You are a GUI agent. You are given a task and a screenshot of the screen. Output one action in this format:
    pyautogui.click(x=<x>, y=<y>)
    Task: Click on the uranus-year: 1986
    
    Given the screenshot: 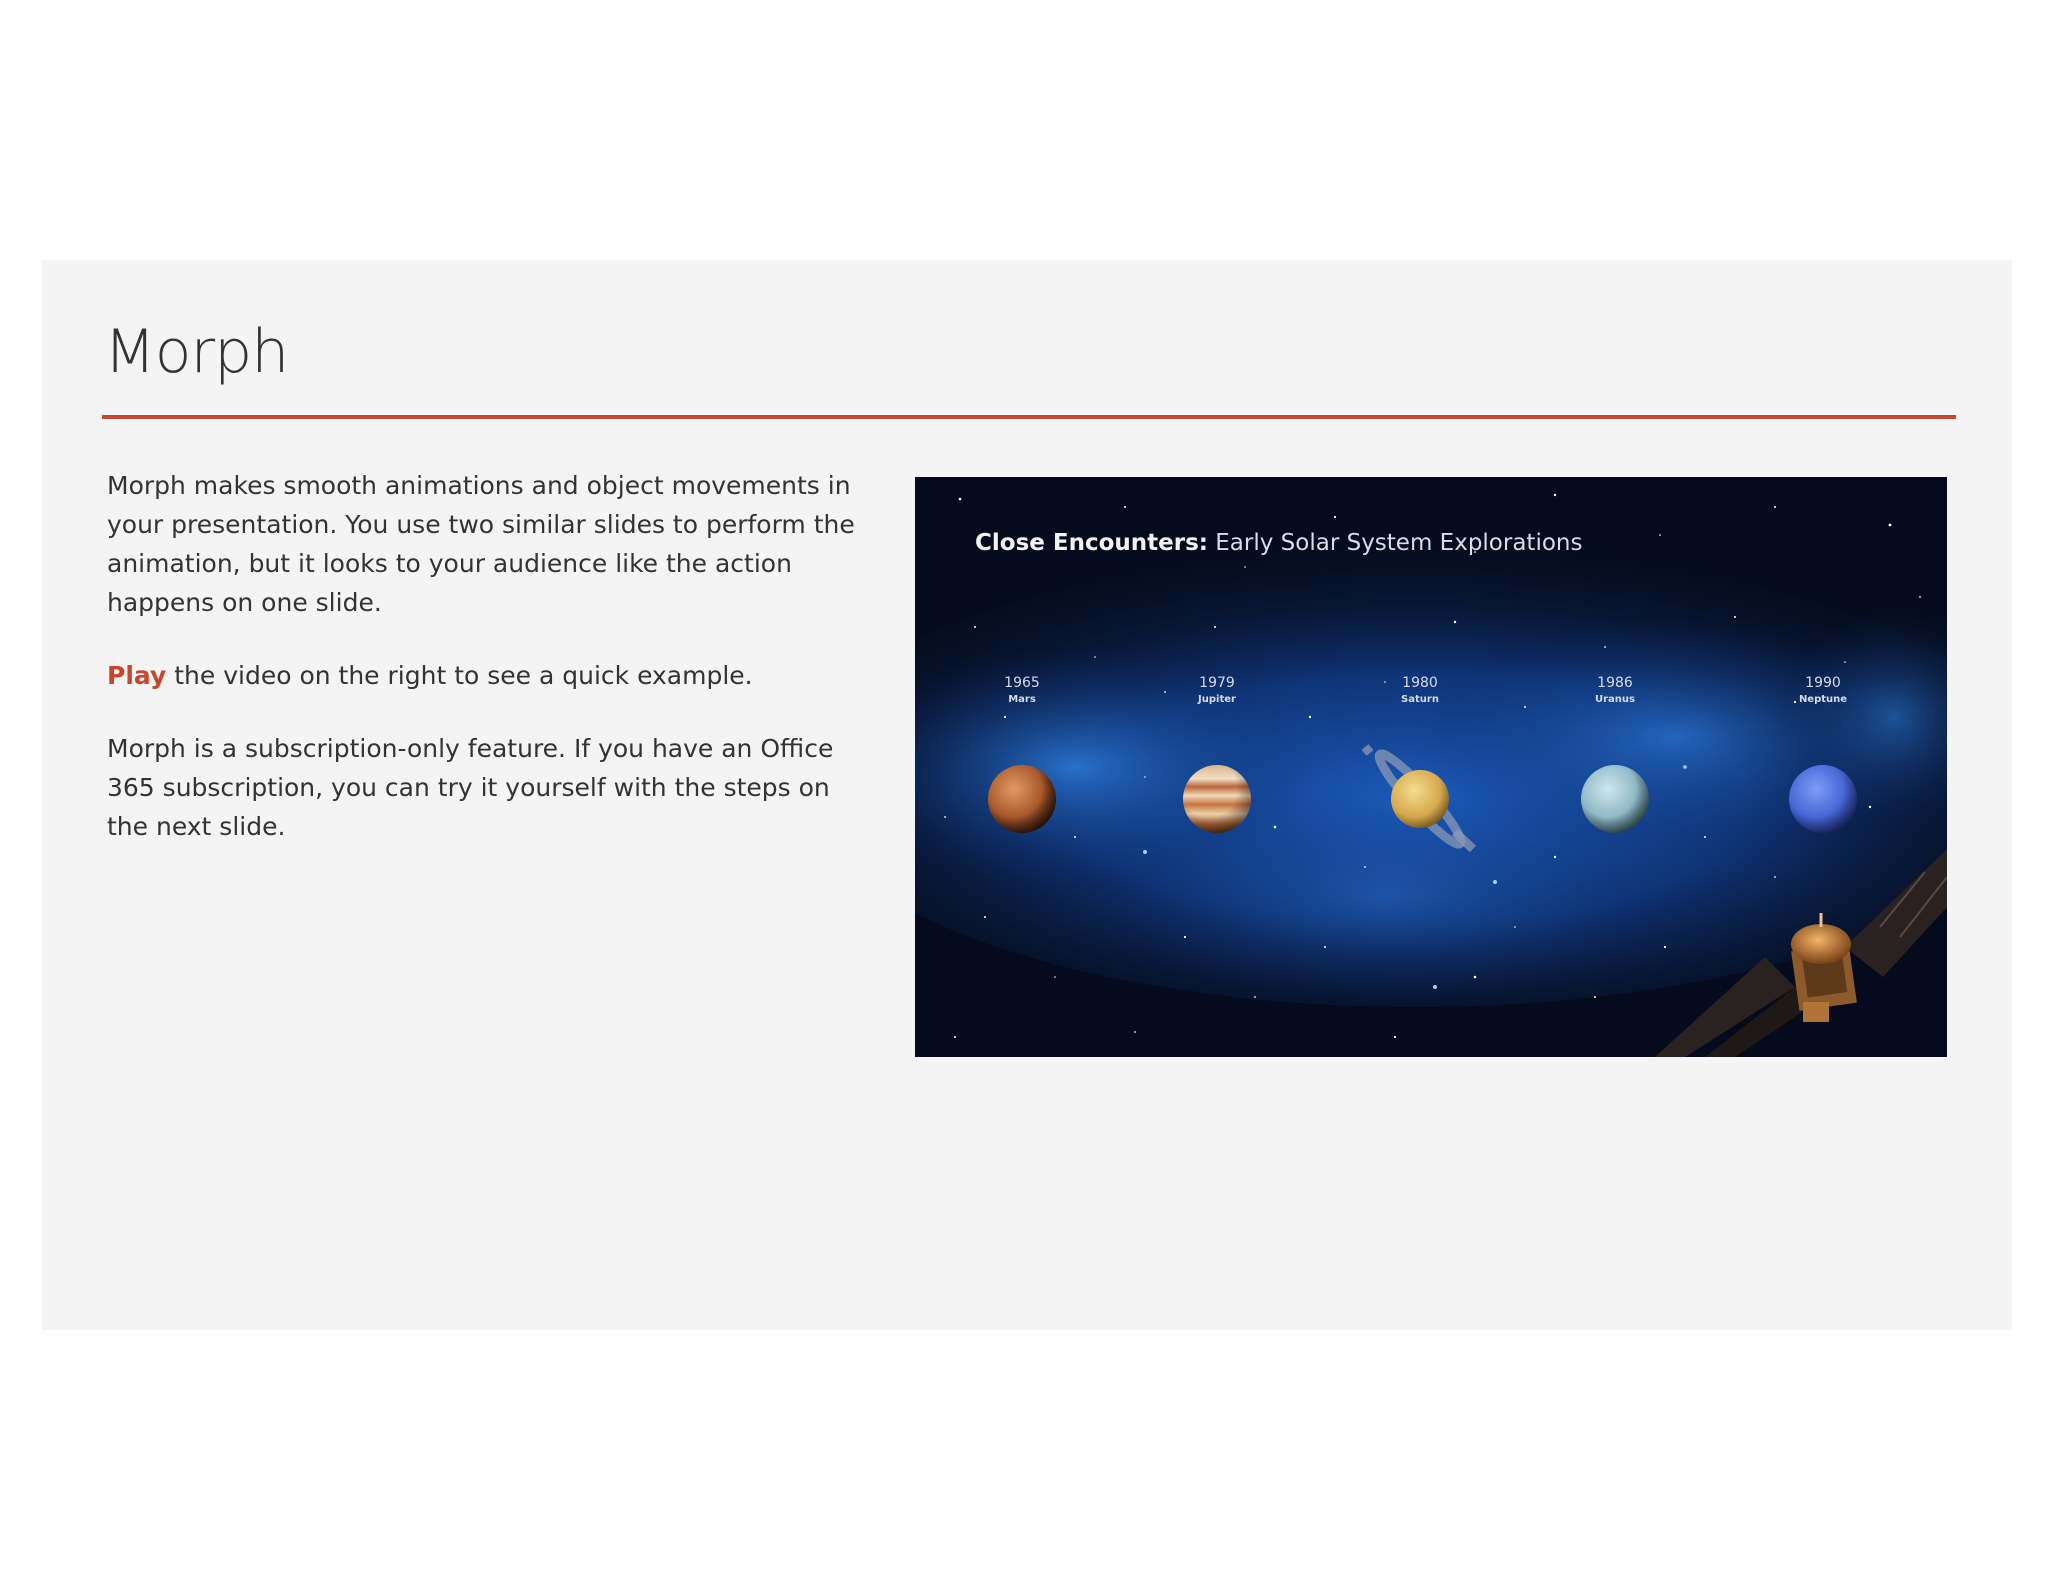 What is the action you would take?
    pyautogui.click(x=1615, y=683)
    